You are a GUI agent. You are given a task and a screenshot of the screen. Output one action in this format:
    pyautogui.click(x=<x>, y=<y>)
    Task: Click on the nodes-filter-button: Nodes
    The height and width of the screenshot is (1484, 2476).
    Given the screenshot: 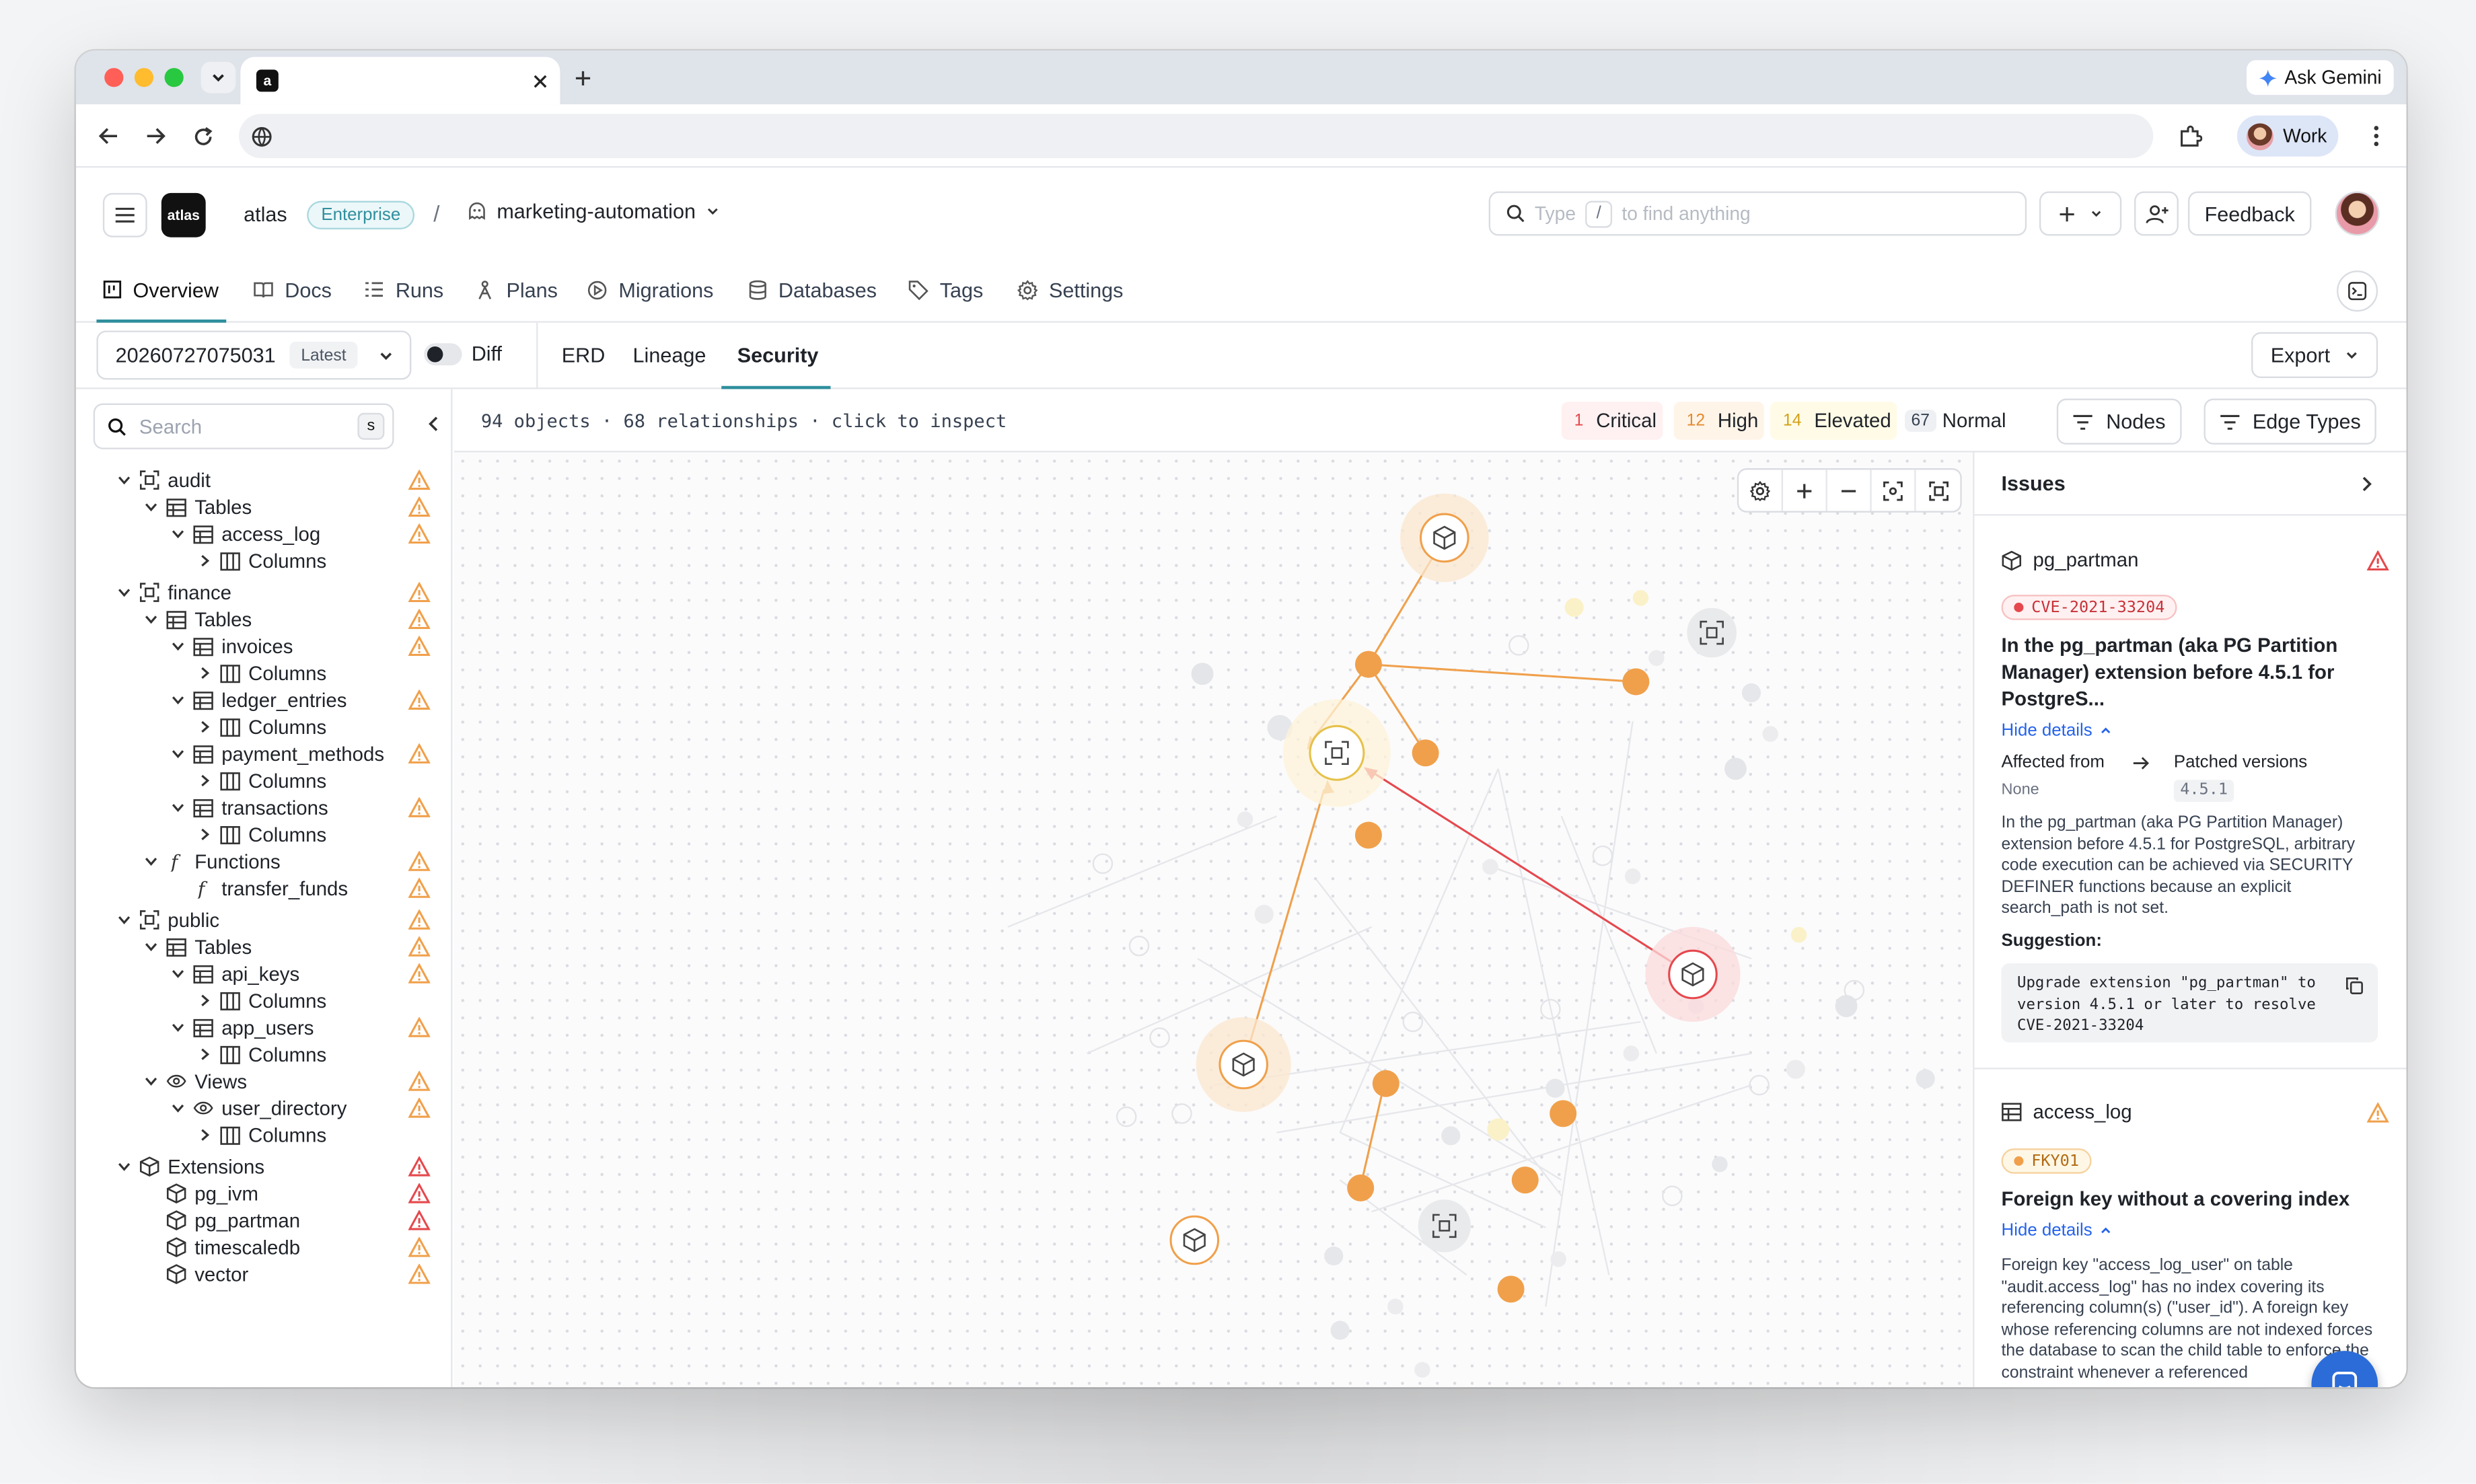 What is the action you would take?
    pyautogui.click(x=2119, y=421)
    